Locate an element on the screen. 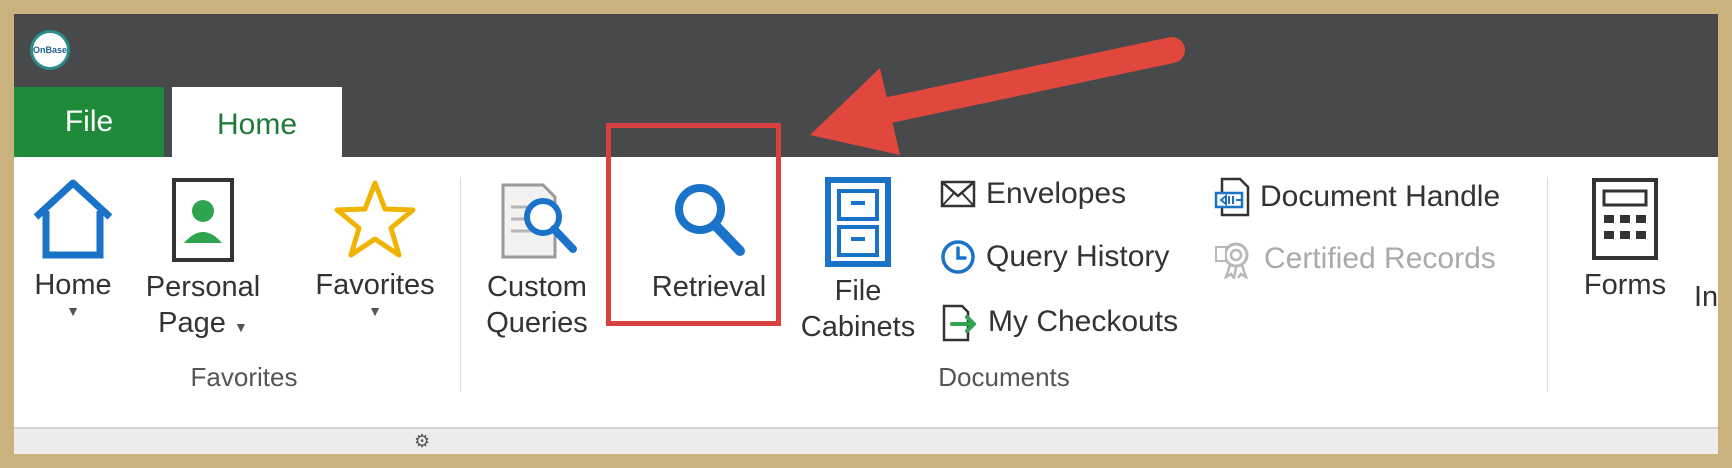 The image size is (1732, 468). custom-queries-label-line1: Custom is located at coordinates (537, 287).